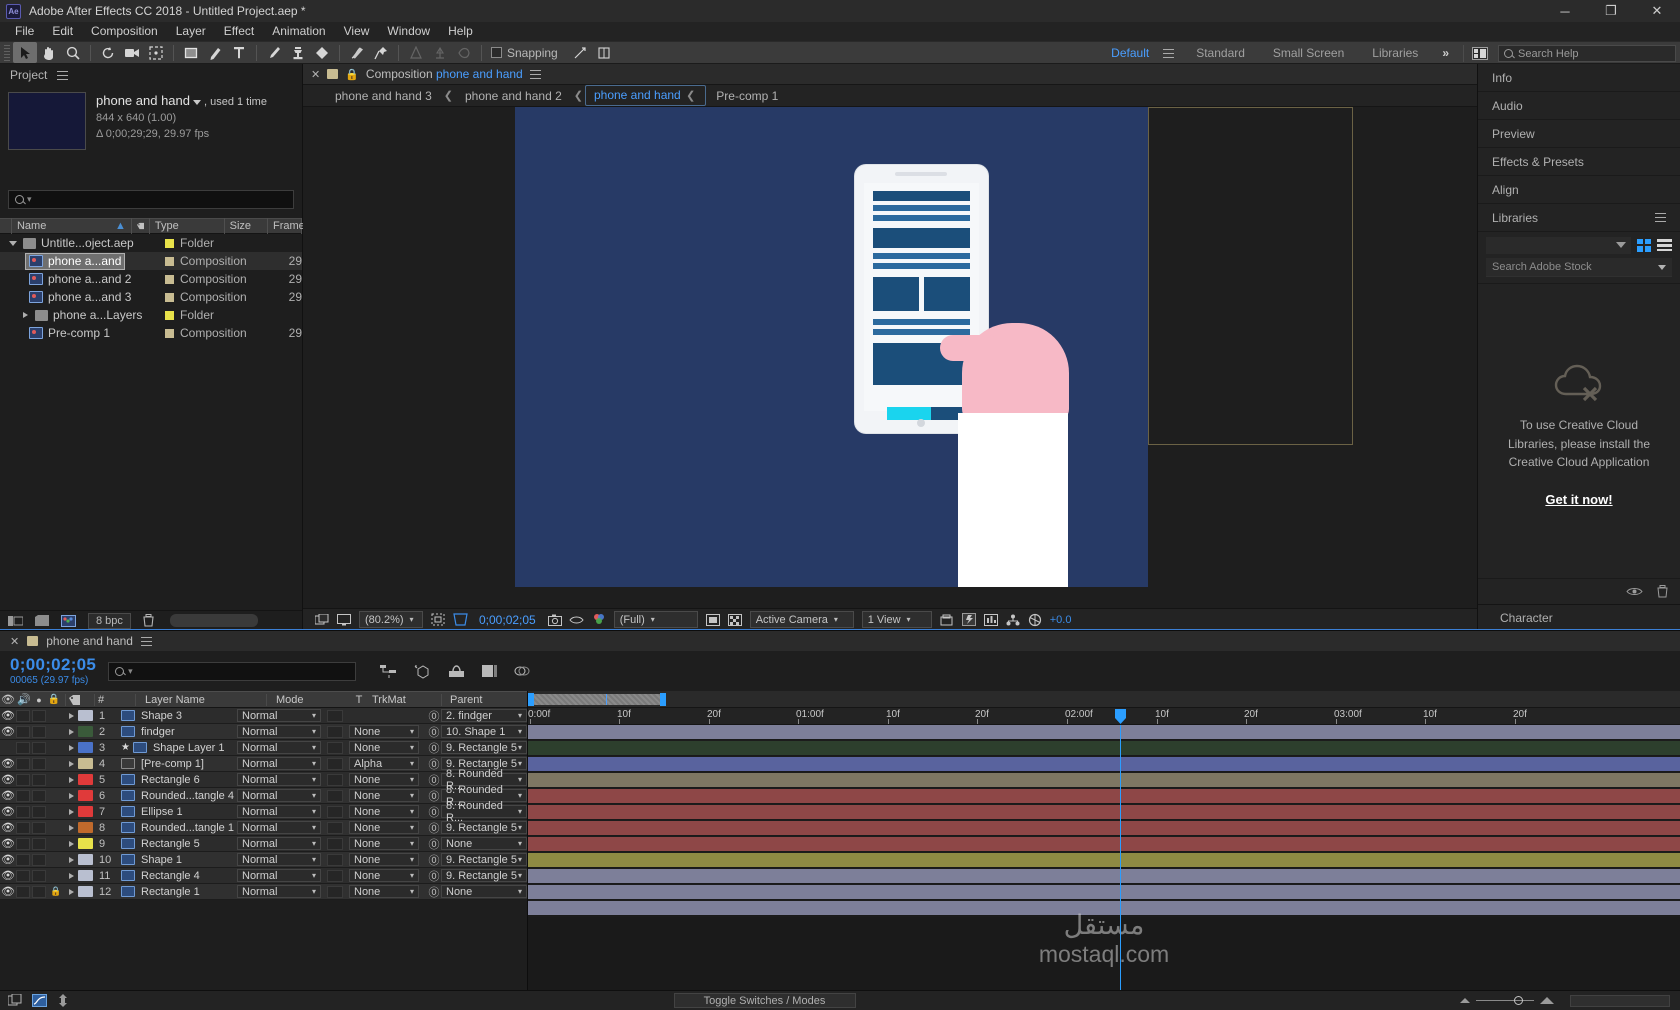 This screenshot has height=1010, width=1680. Describe the element at coordinates (151, 315) in the screenshot. I see `project-row-layers-folder: phone a...Layers Folder` at that location.